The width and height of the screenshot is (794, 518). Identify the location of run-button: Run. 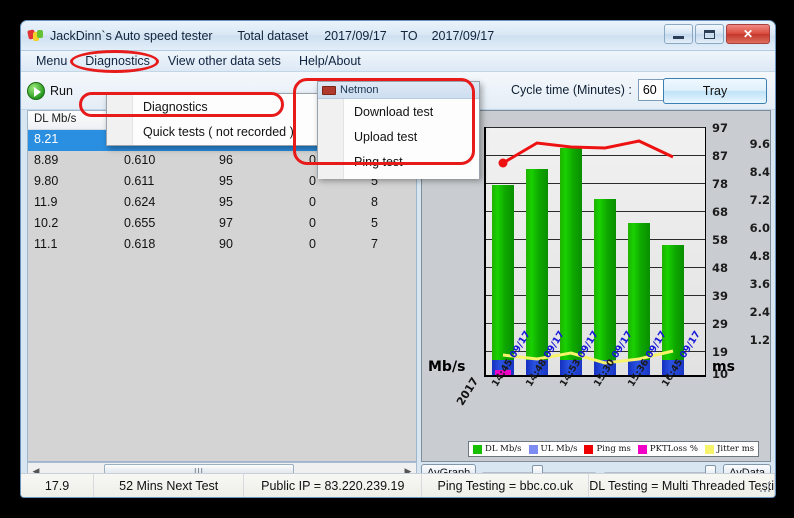
(50, 90).